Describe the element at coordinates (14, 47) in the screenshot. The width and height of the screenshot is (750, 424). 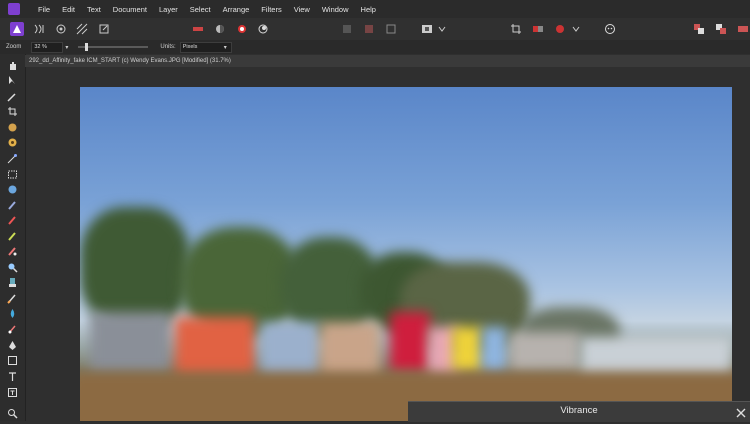
I see `zoom-label: Zoom` at that location.